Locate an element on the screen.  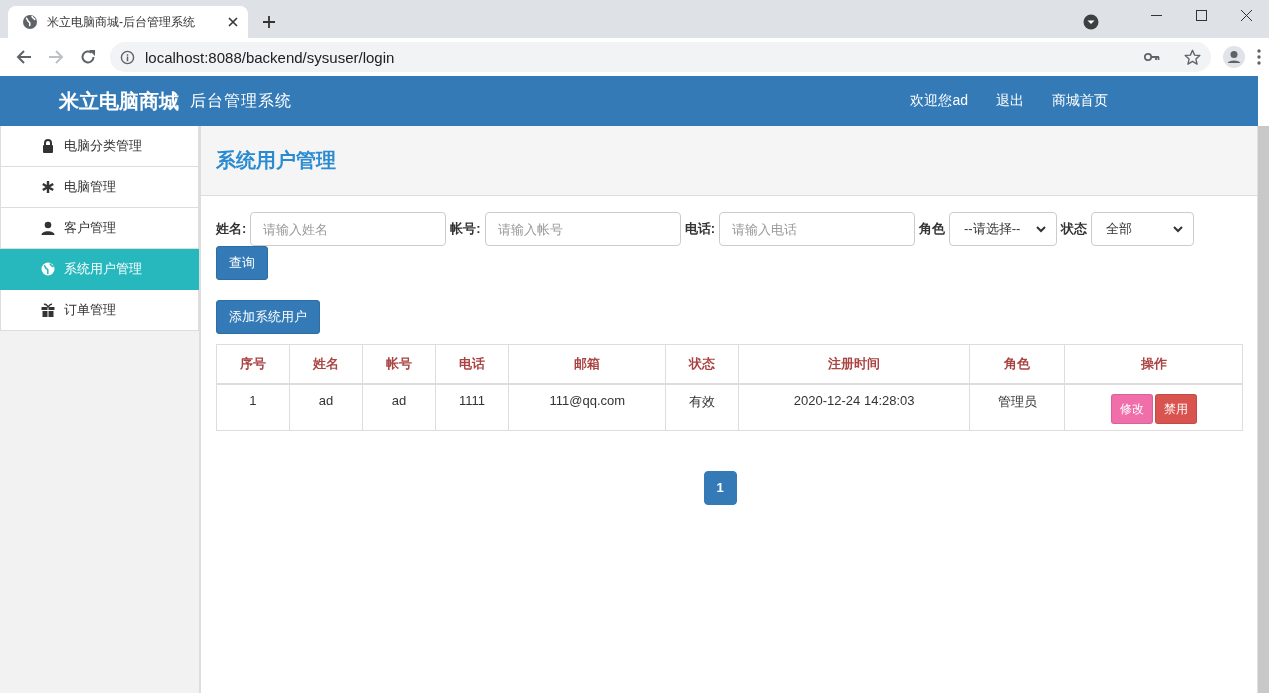
column-header: 注册时间 is located at coordinates (854, 364).